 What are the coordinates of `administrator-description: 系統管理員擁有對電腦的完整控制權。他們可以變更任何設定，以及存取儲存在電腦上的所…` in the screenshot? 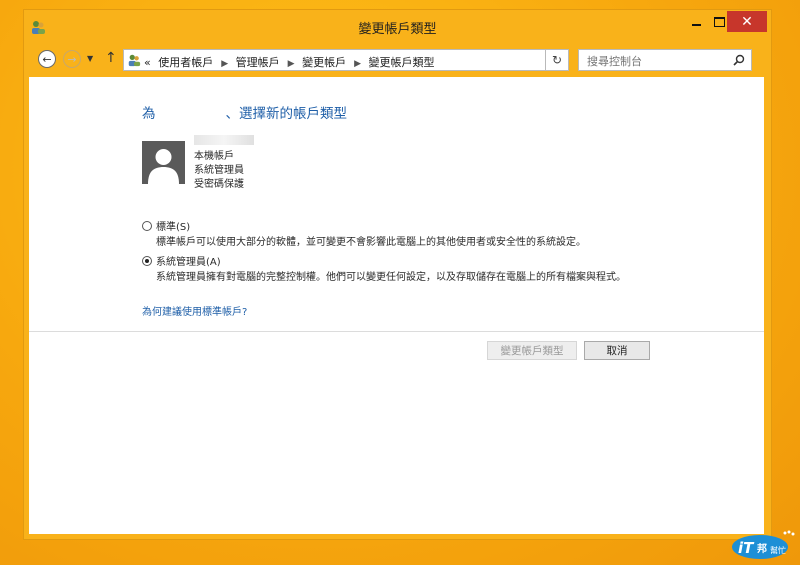 It's located at (391, 277).